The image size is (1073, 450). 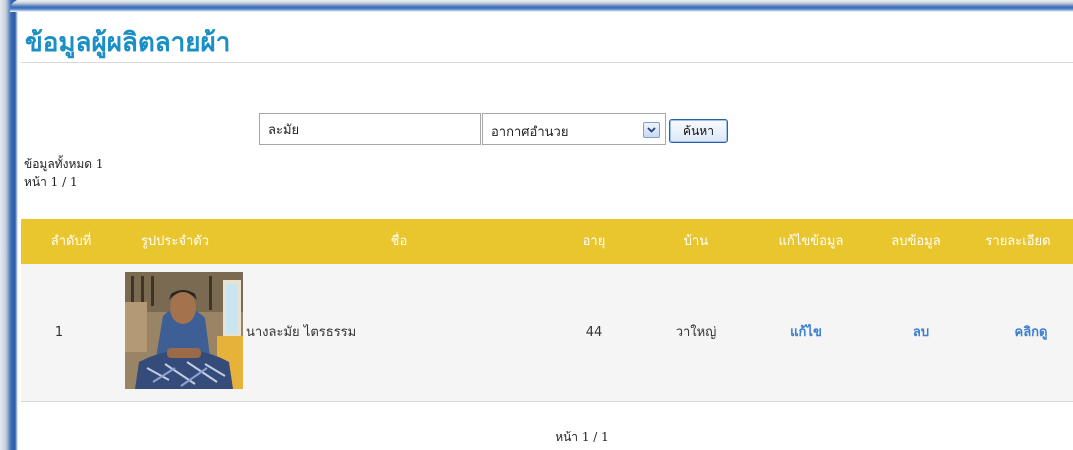 I want to click on header-photo: รูปประจำตัว, so click(x=175, y=241).